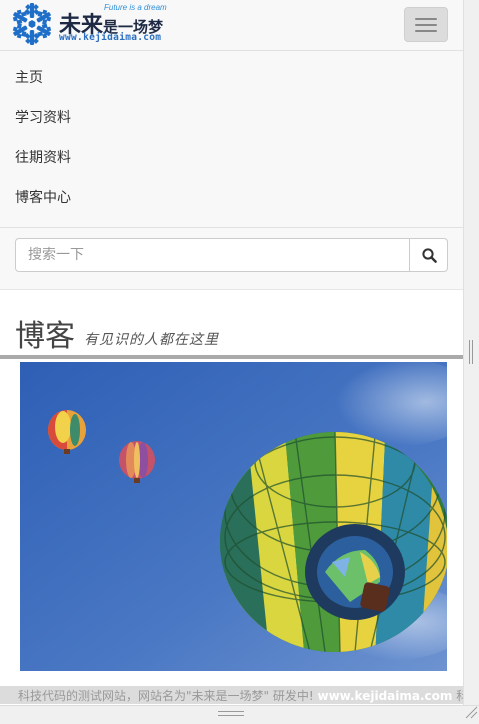 The width and height of the screenshot is (479, 724). I want to click on blog-header: 博客 有见识的人都在这里, so click(231, 326).